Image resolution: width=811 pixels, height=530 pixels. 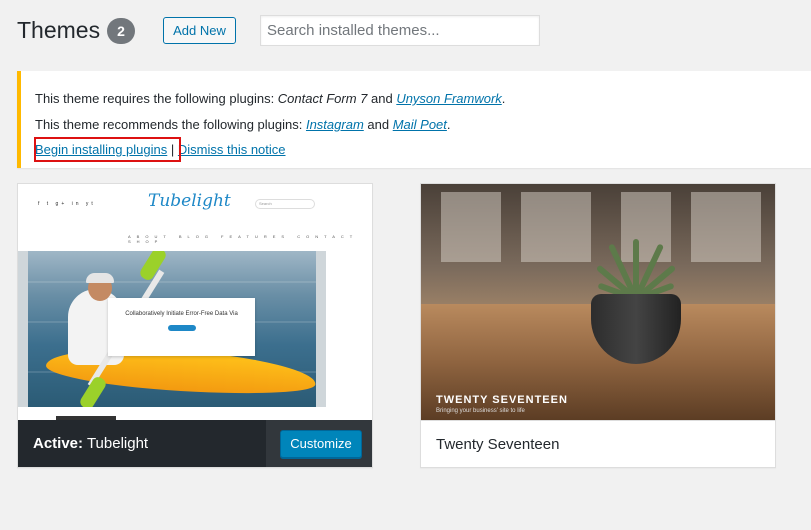 I want to click on active-theme-label: Active: Tubelight, so click(x=91, y=443).